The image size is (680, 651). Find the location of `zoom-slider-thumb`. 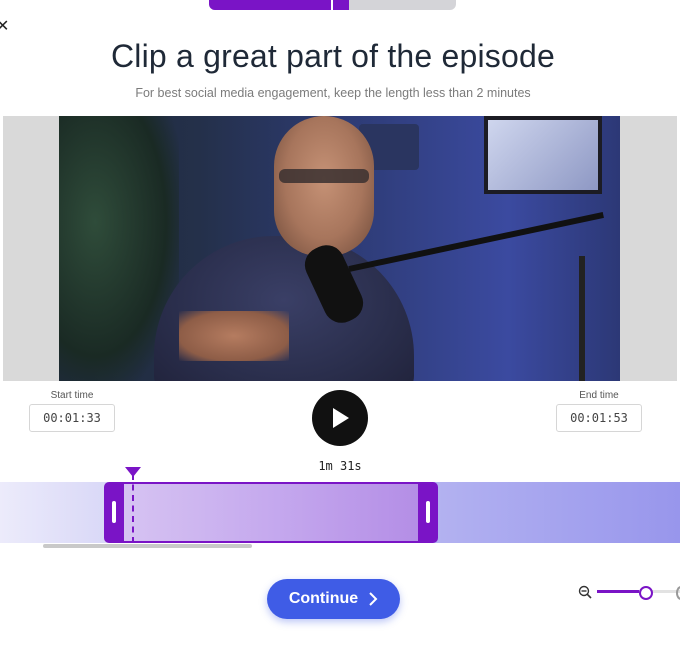

zoom-slider-thumb is located at coordinates (646, 593).